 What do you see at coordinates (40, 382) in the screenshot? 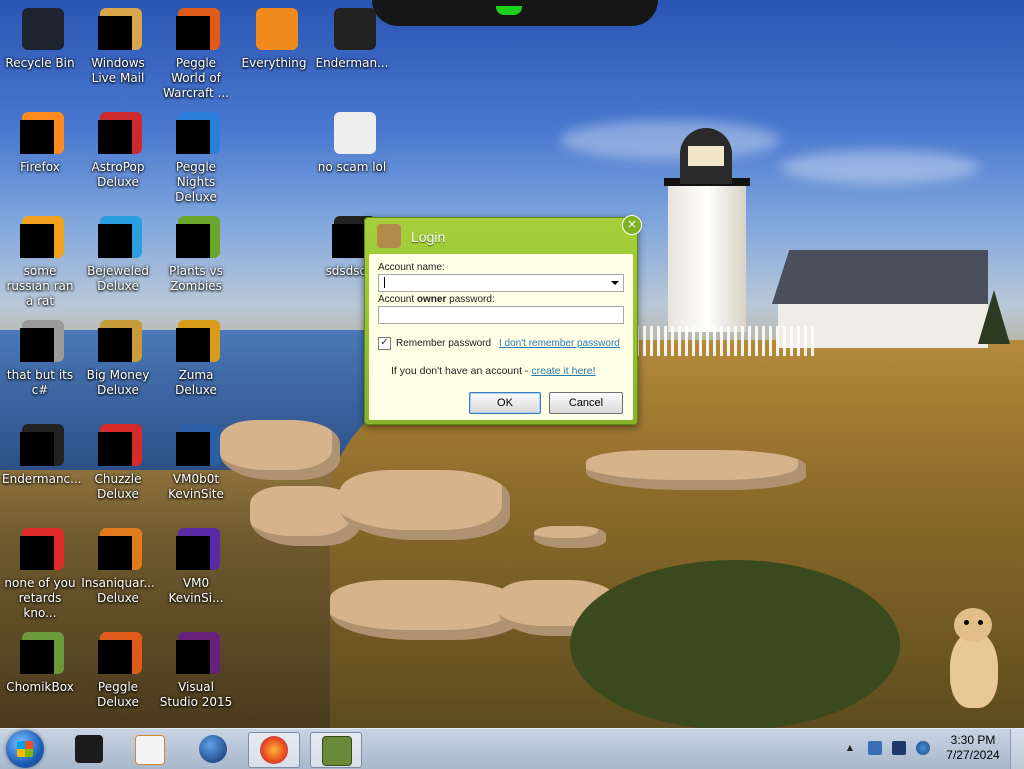
I see `desktop-icon-label: that but its c#` at bounding box center [40, 382].